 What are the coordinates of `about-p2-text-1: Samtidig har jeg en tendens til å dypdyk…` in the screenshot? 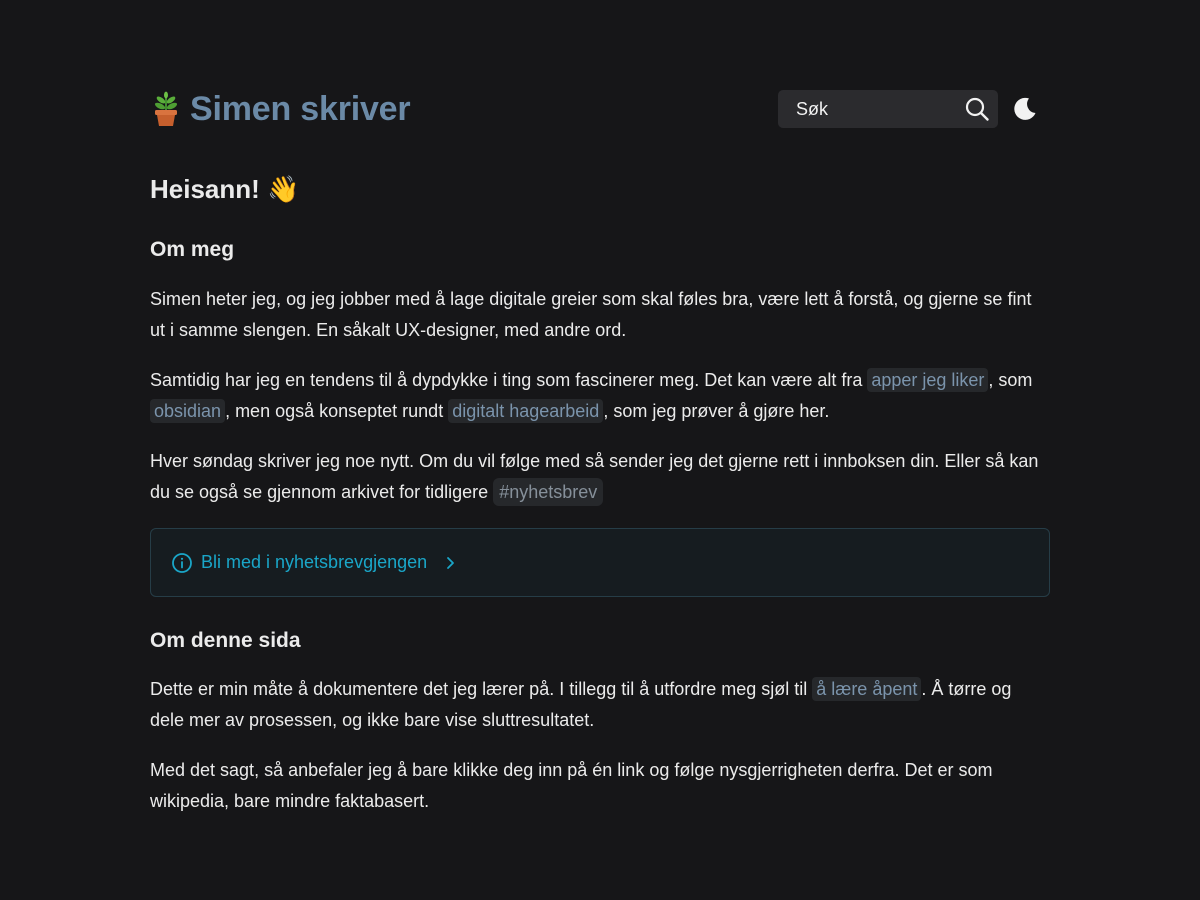 It's located at (509, 380).